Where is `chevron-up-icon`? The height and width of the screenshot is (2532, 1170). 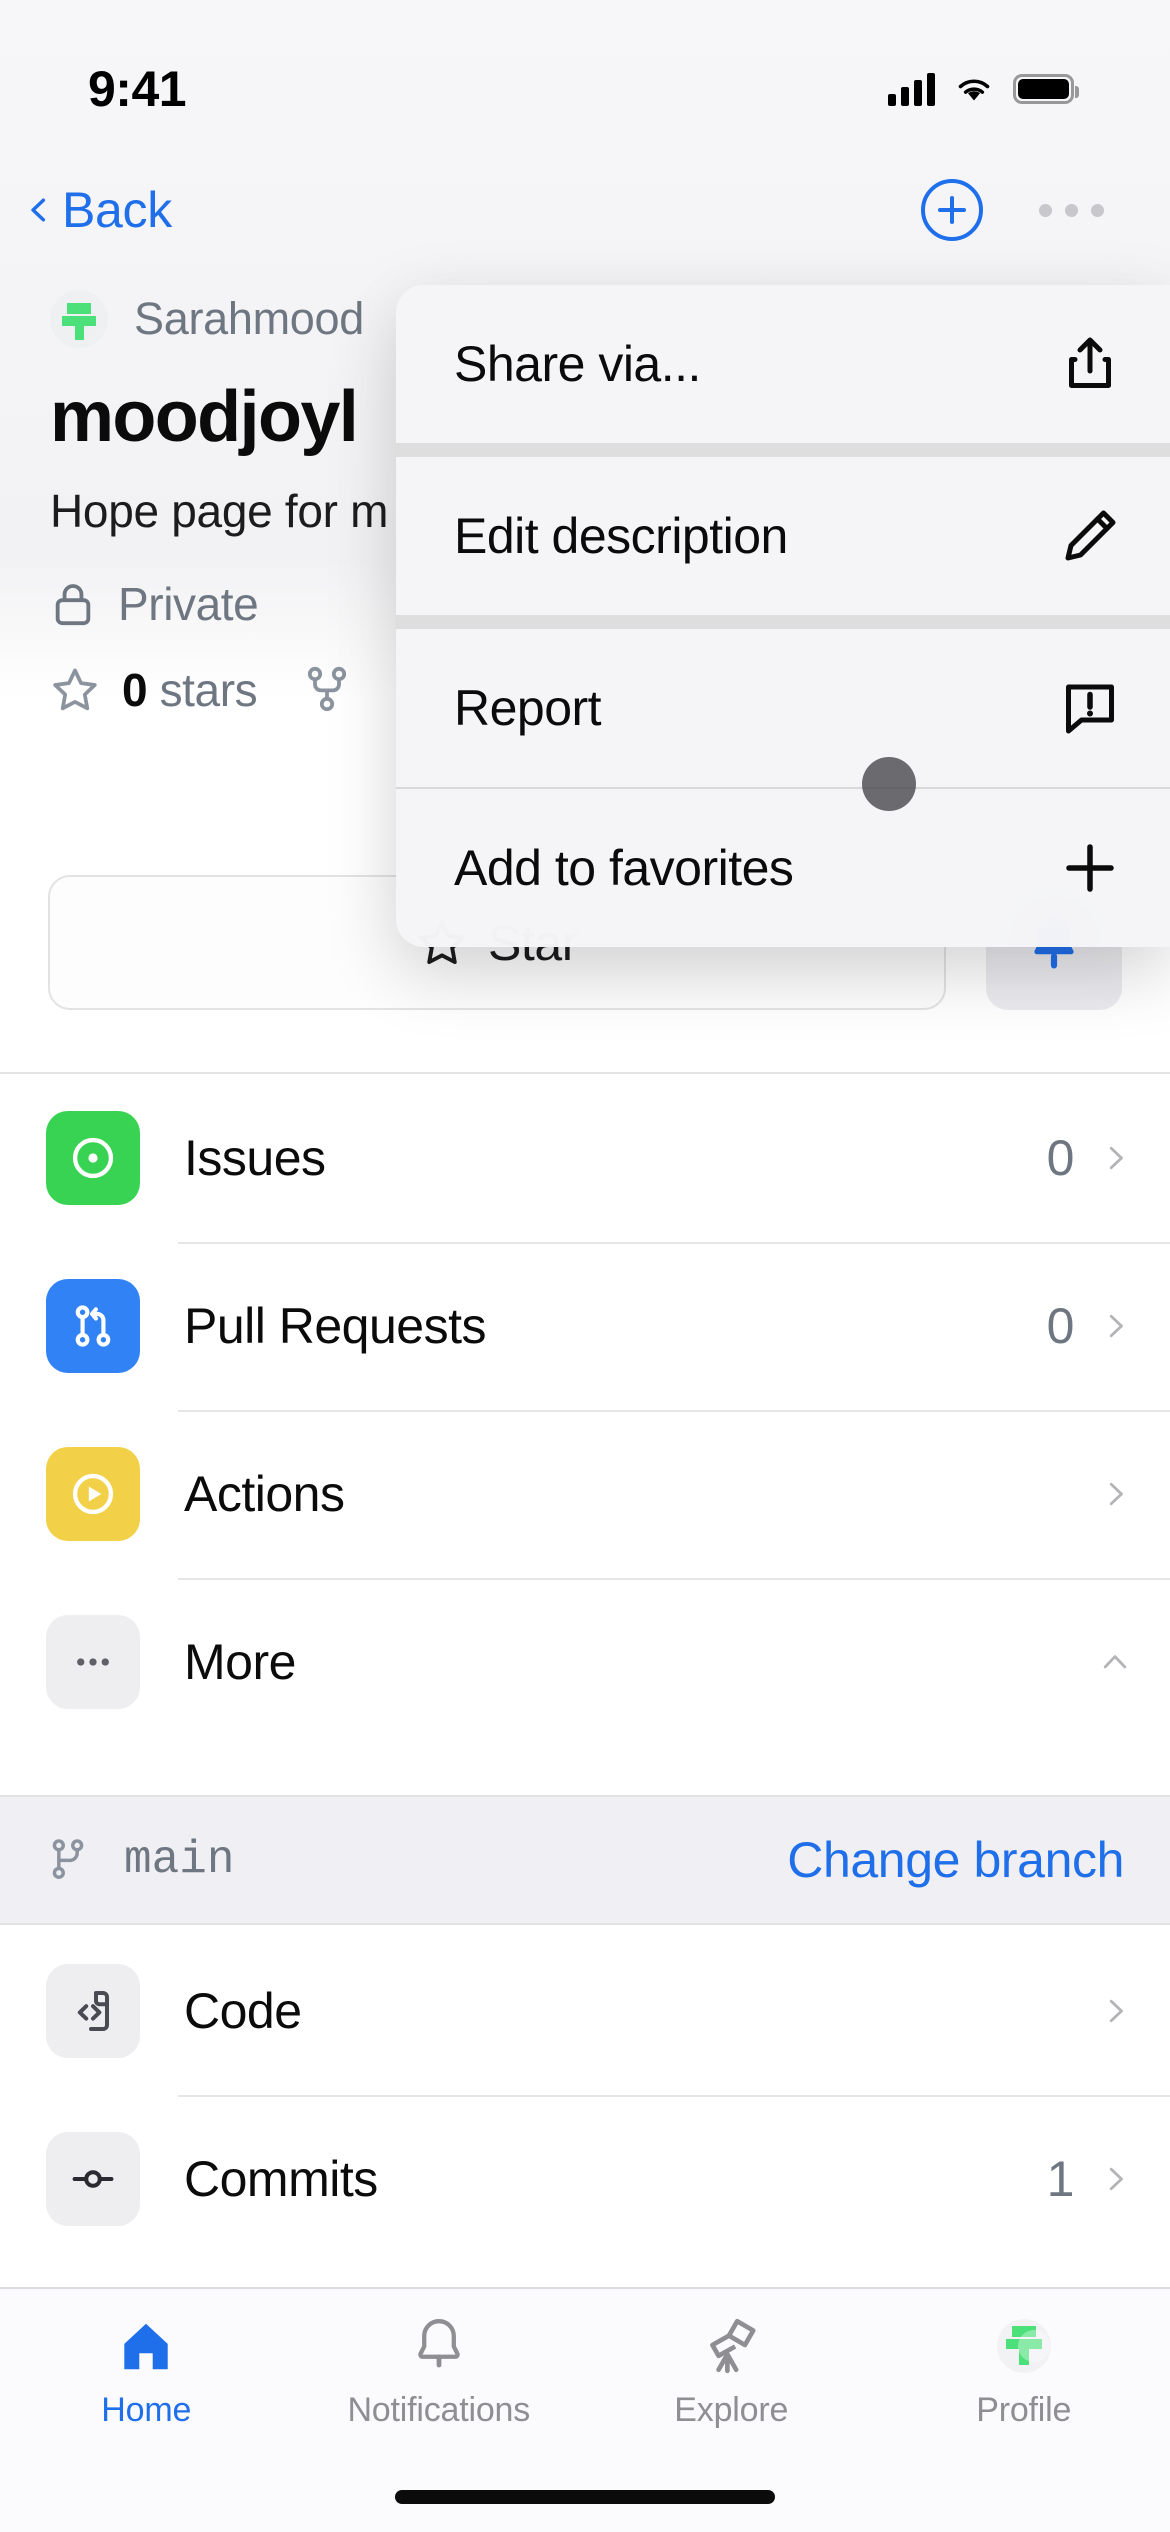 chevron-up-icon is located at coordinates (1115, 1662).